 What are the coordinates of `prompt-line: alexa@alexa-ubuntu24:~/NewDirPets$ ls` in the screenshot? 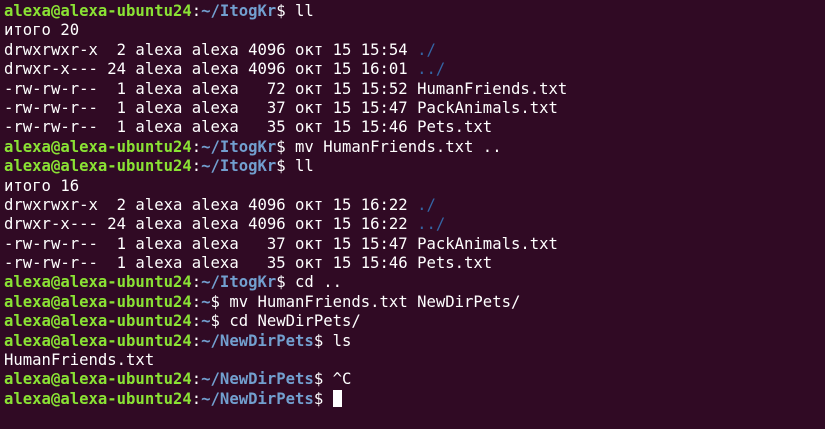 It's located at (414, 341).